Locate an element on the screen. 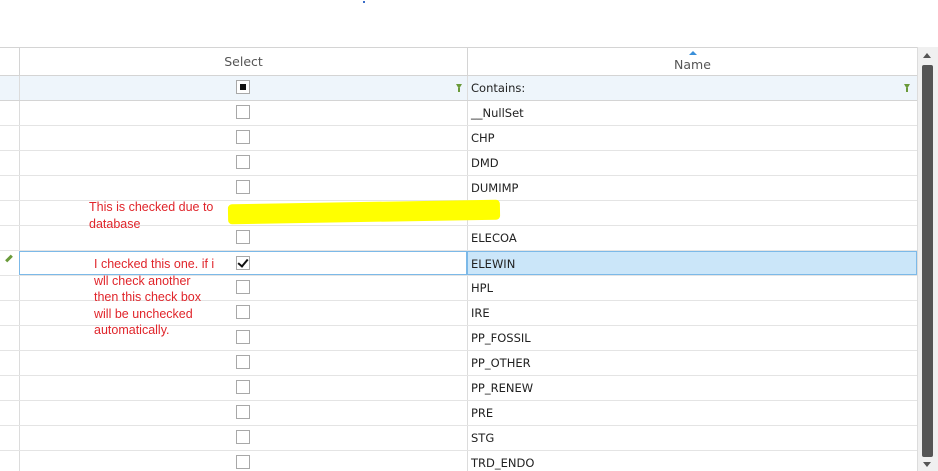 This screenshot has width=938, height=471. row-indicator-header is located at coordinates (9, 62).